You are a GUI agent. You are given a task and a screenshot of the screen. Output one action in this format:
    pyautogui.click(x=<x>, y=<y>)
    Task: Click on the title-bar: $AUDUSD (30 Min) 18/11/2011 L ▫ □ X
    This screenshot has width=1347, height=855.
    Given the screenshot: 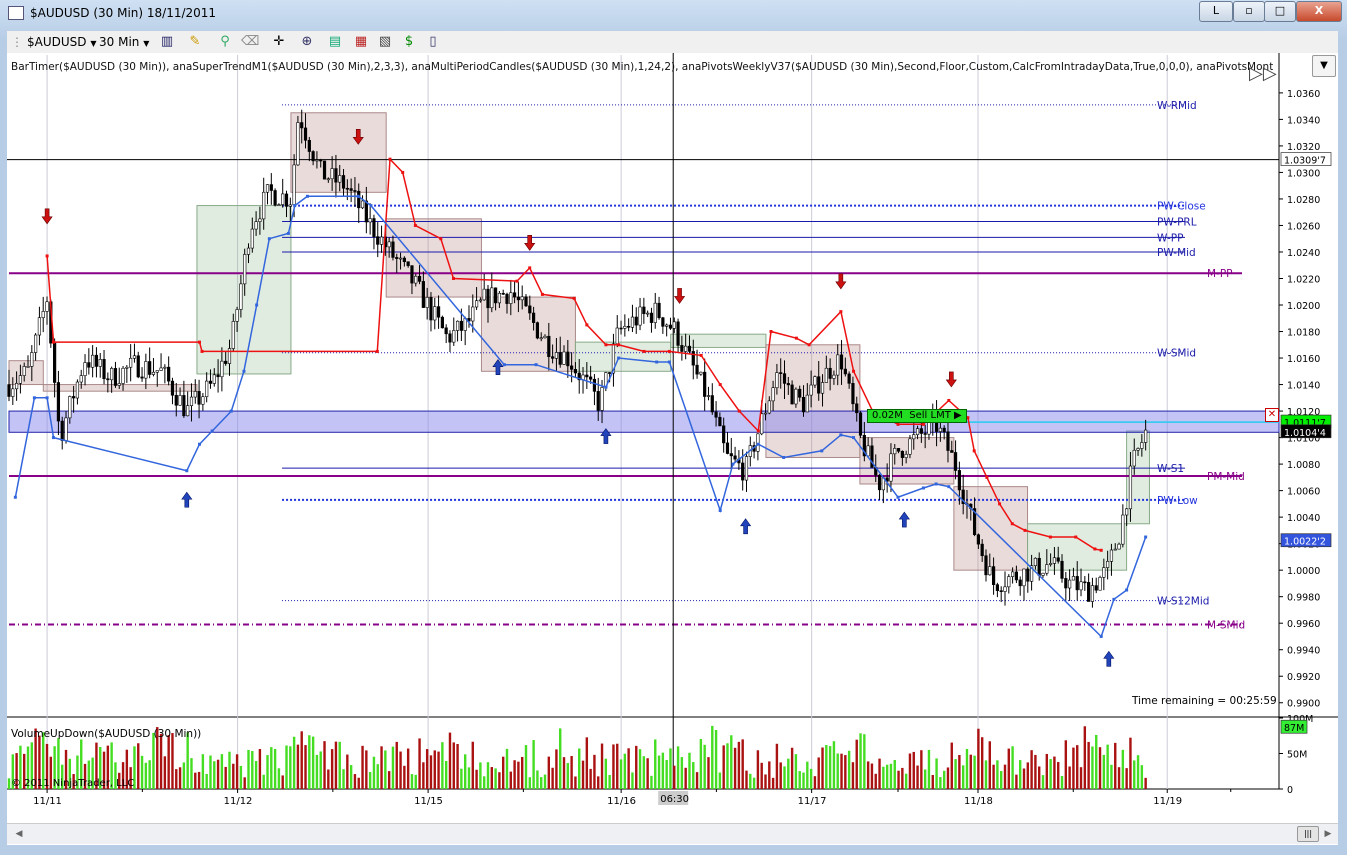 What is the action you would take?
    pyautogui.click(x=673, y=13)
    